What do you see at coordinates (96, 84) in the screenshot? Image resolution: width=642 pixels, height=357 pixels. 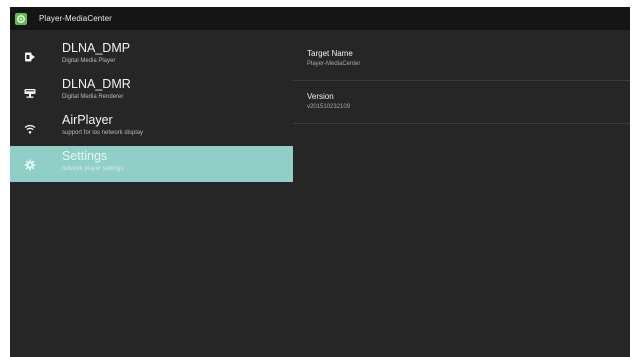 I see `sidebar-item-label: DLNA_DMR` at bounding box center [96, 84].